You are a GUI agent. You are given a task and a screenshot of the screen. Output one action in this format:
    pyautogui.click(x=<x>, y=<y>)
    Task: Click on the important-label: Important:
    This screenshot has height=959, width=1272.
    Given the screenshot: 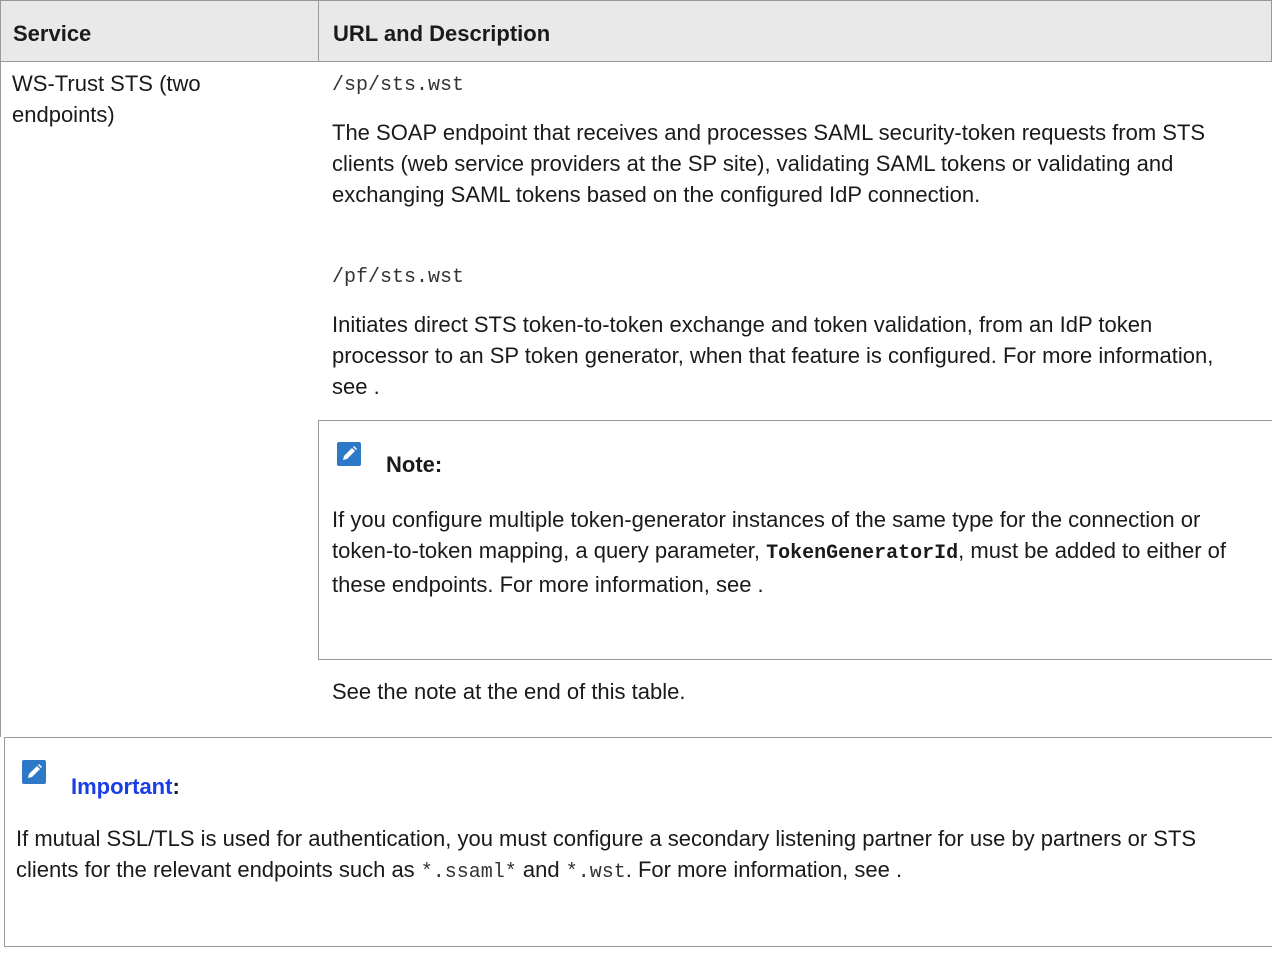 What is the action you would take?
    pyautogui.click(x=125, y=787)
    